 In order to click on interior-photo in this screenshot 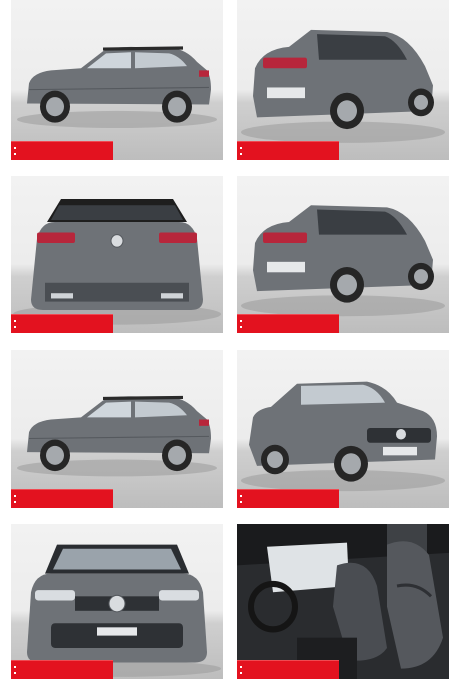, I will do `click(343, 601)`.